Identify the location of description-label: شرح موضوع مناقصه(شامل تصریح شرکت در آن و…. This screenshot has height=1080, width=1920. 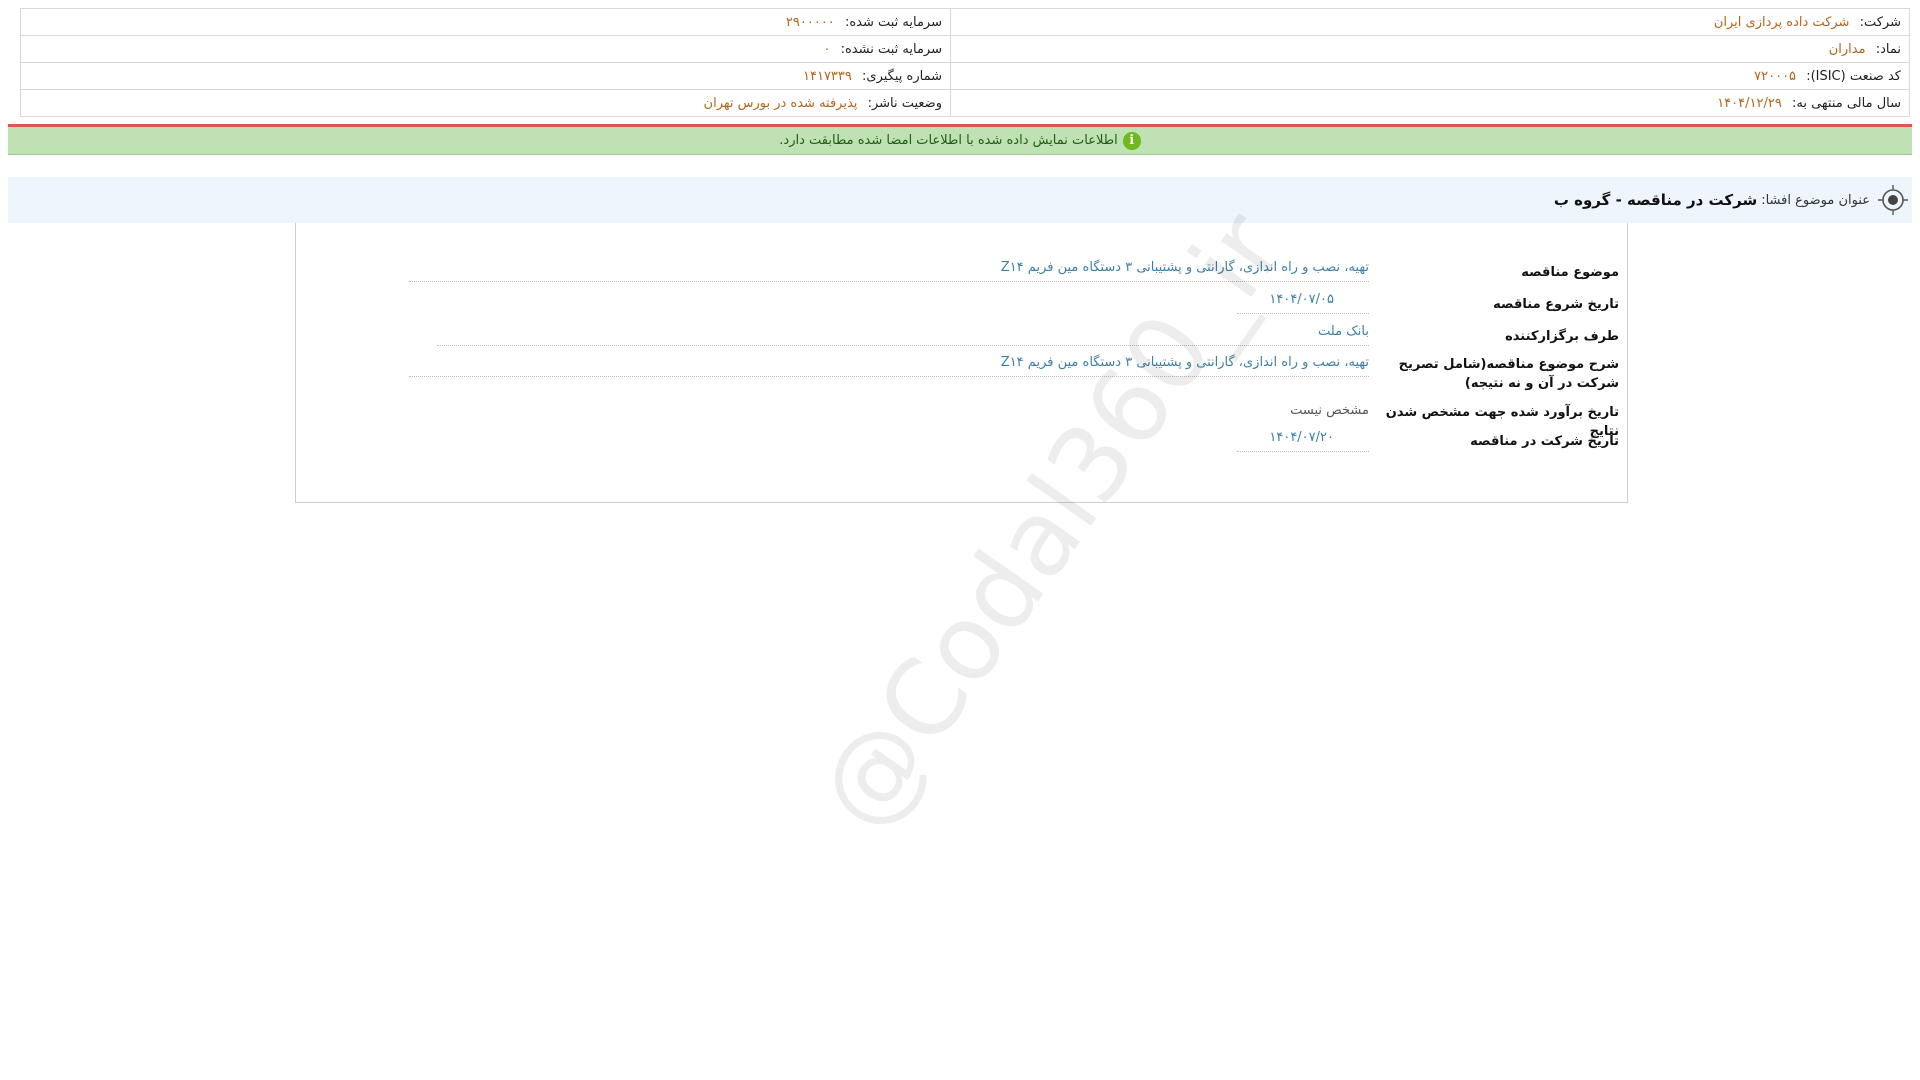
(1508, 374).